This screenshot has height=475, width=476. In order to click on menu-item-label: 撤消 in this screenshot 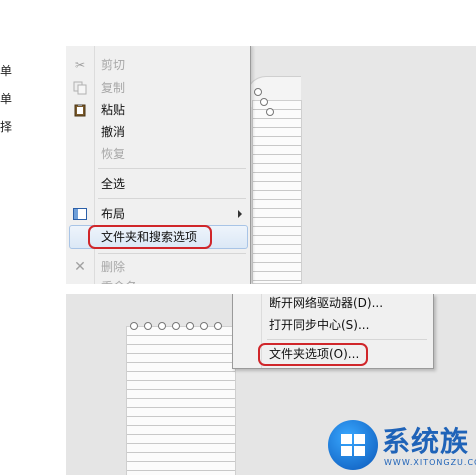, I will do `click(113, 132)`.